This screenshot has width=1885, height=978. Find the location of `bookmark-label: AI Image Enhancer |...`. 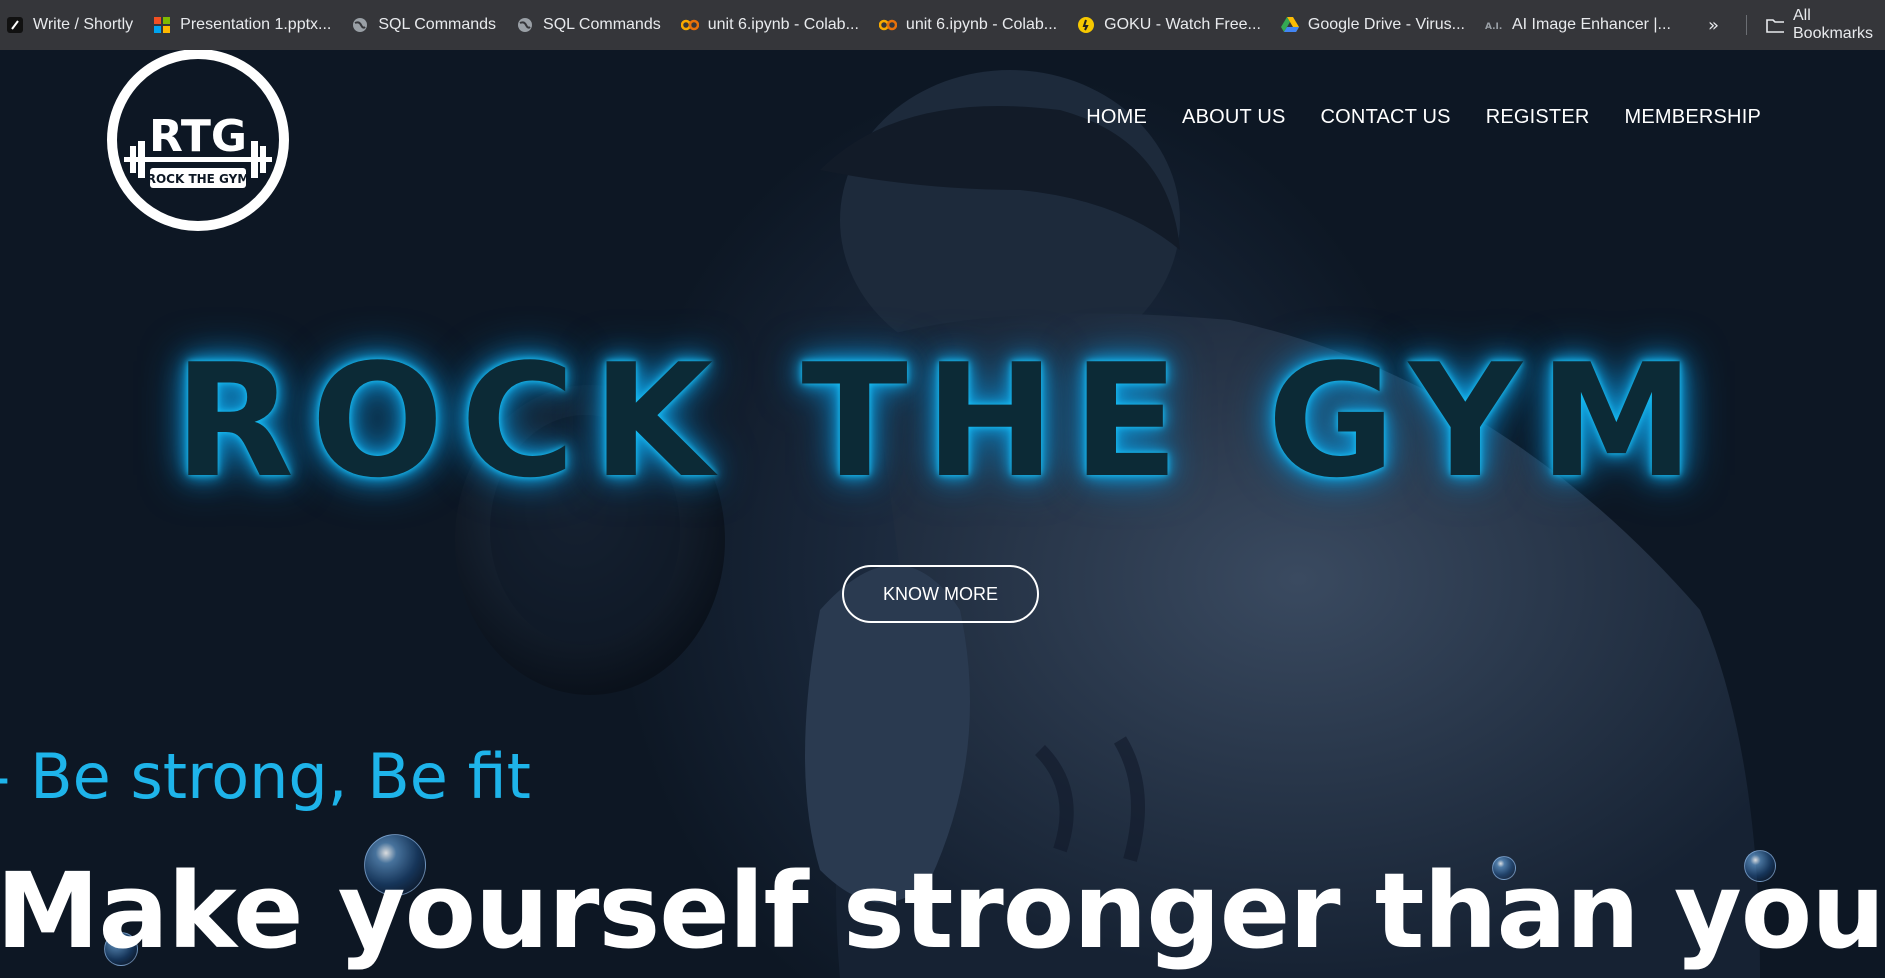

bookmark-label: AI Image Enhancer |... is located at coordinates (1591, 24).